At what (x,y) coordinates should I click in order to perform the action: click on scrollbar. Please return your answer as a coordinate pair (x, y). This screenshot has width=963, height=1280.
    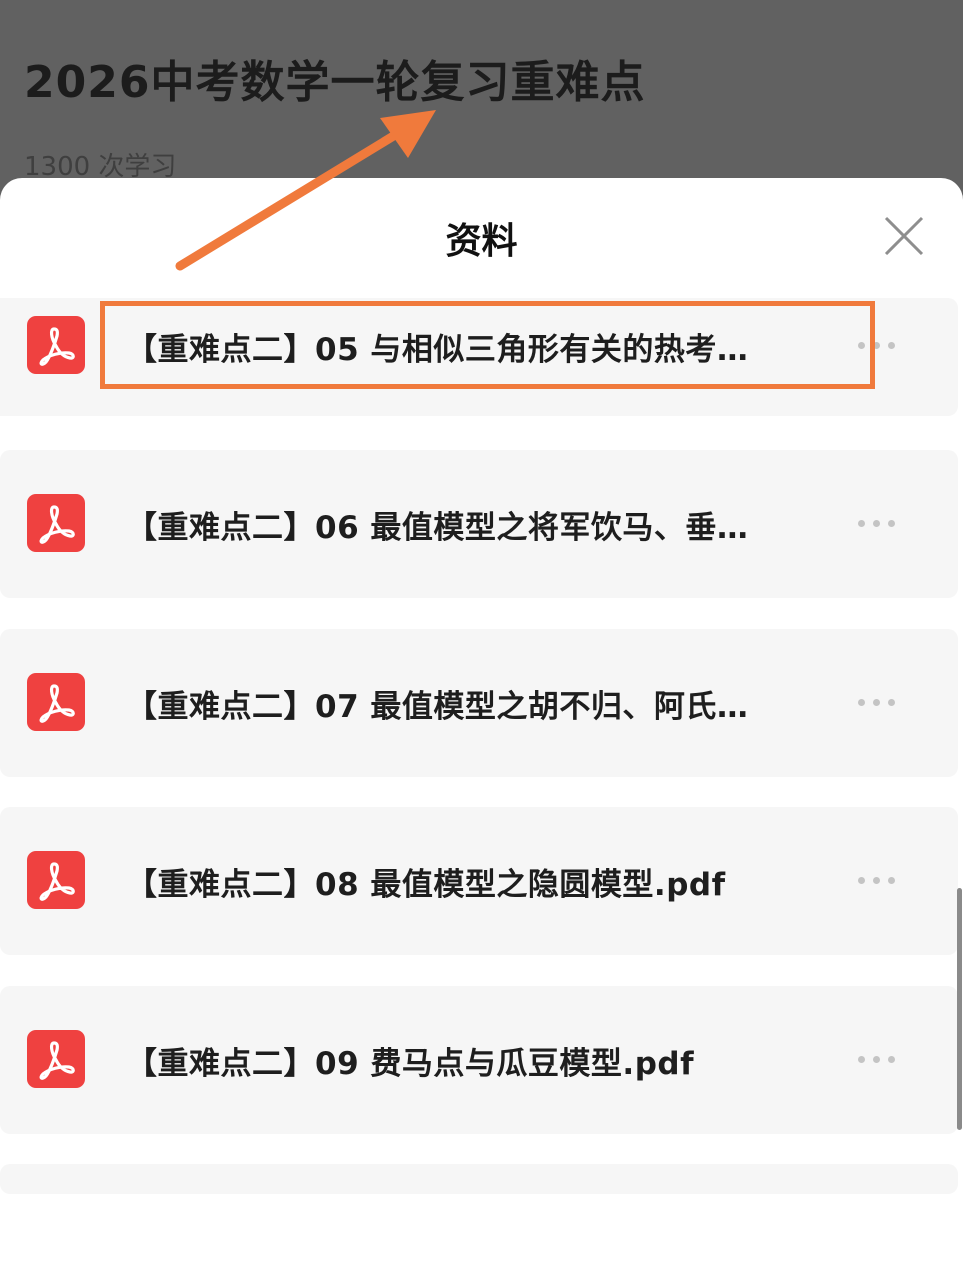
    Looking at the image, I should click on (959, 1009).